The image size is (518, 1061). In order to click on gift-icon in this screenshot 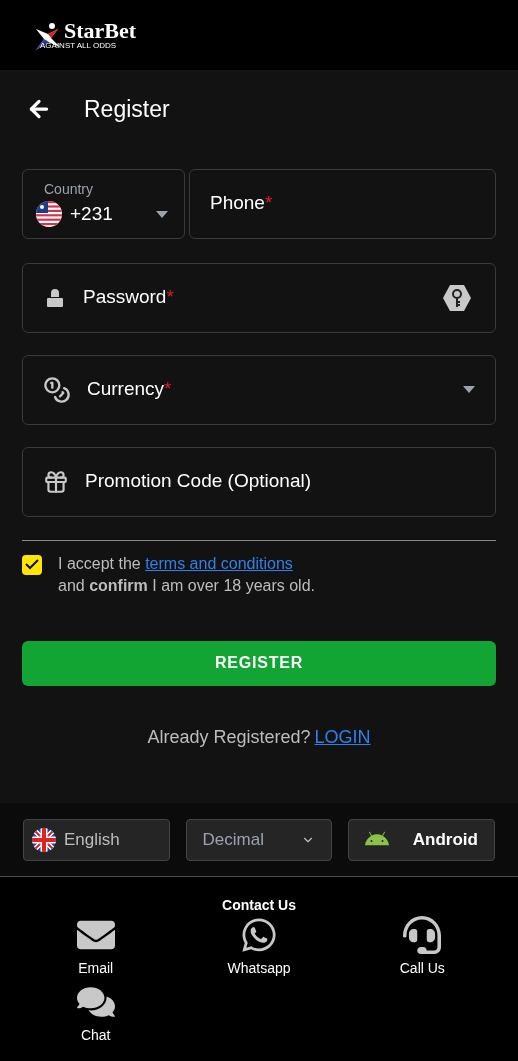, I will do `click(56, 481)`.